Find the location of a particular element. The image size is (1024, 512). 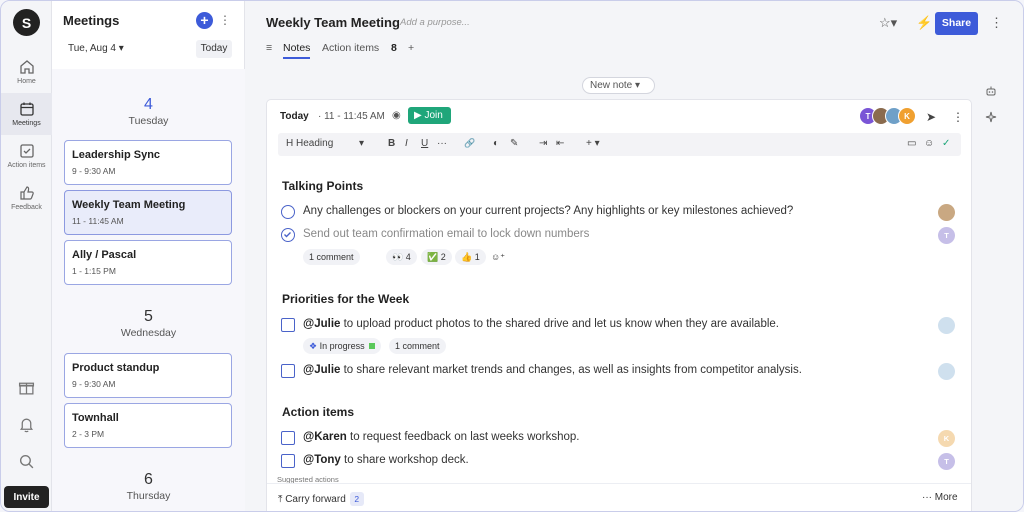

calendar-icon is located at coordinates (26, 109).